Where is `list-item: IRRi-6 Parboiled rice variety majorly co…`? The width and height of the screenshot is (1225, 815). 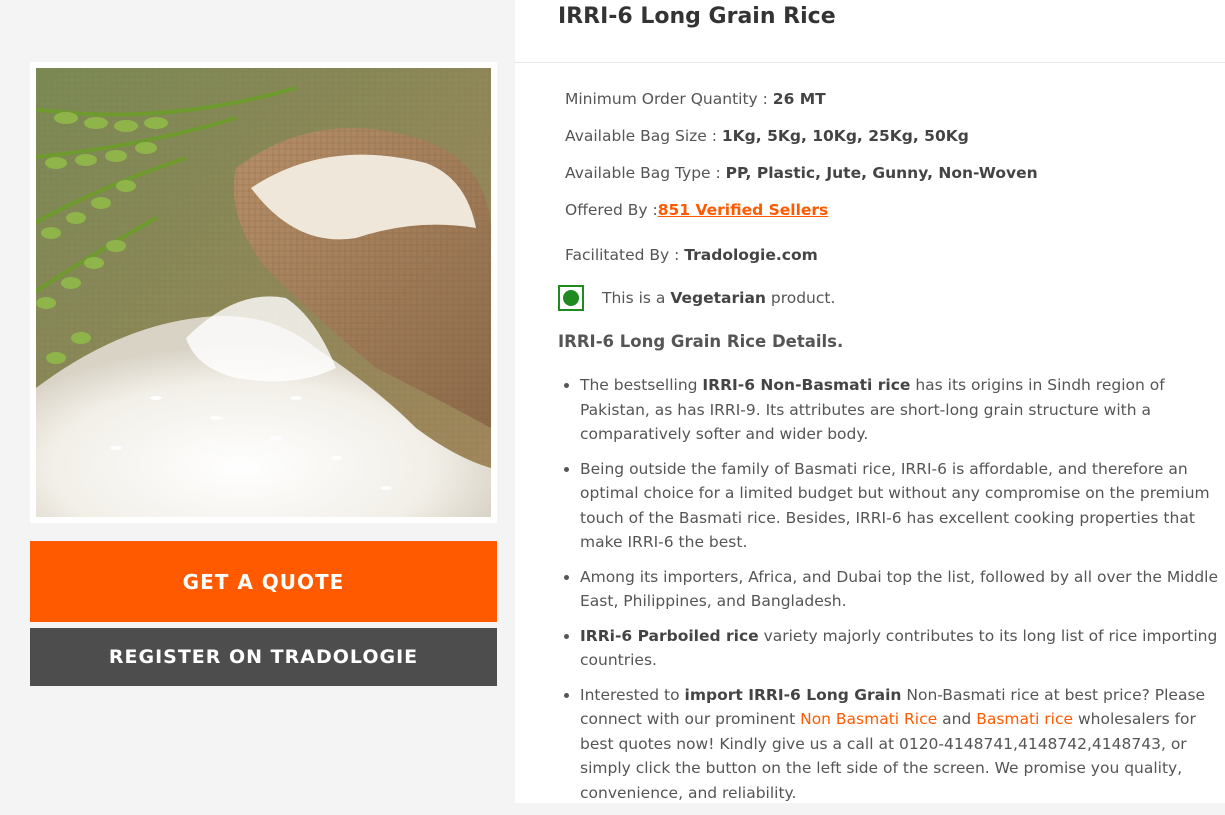 list-item: IRRi-6 Parboiled rice variety majorly co… is located at coordinates (900, 648).